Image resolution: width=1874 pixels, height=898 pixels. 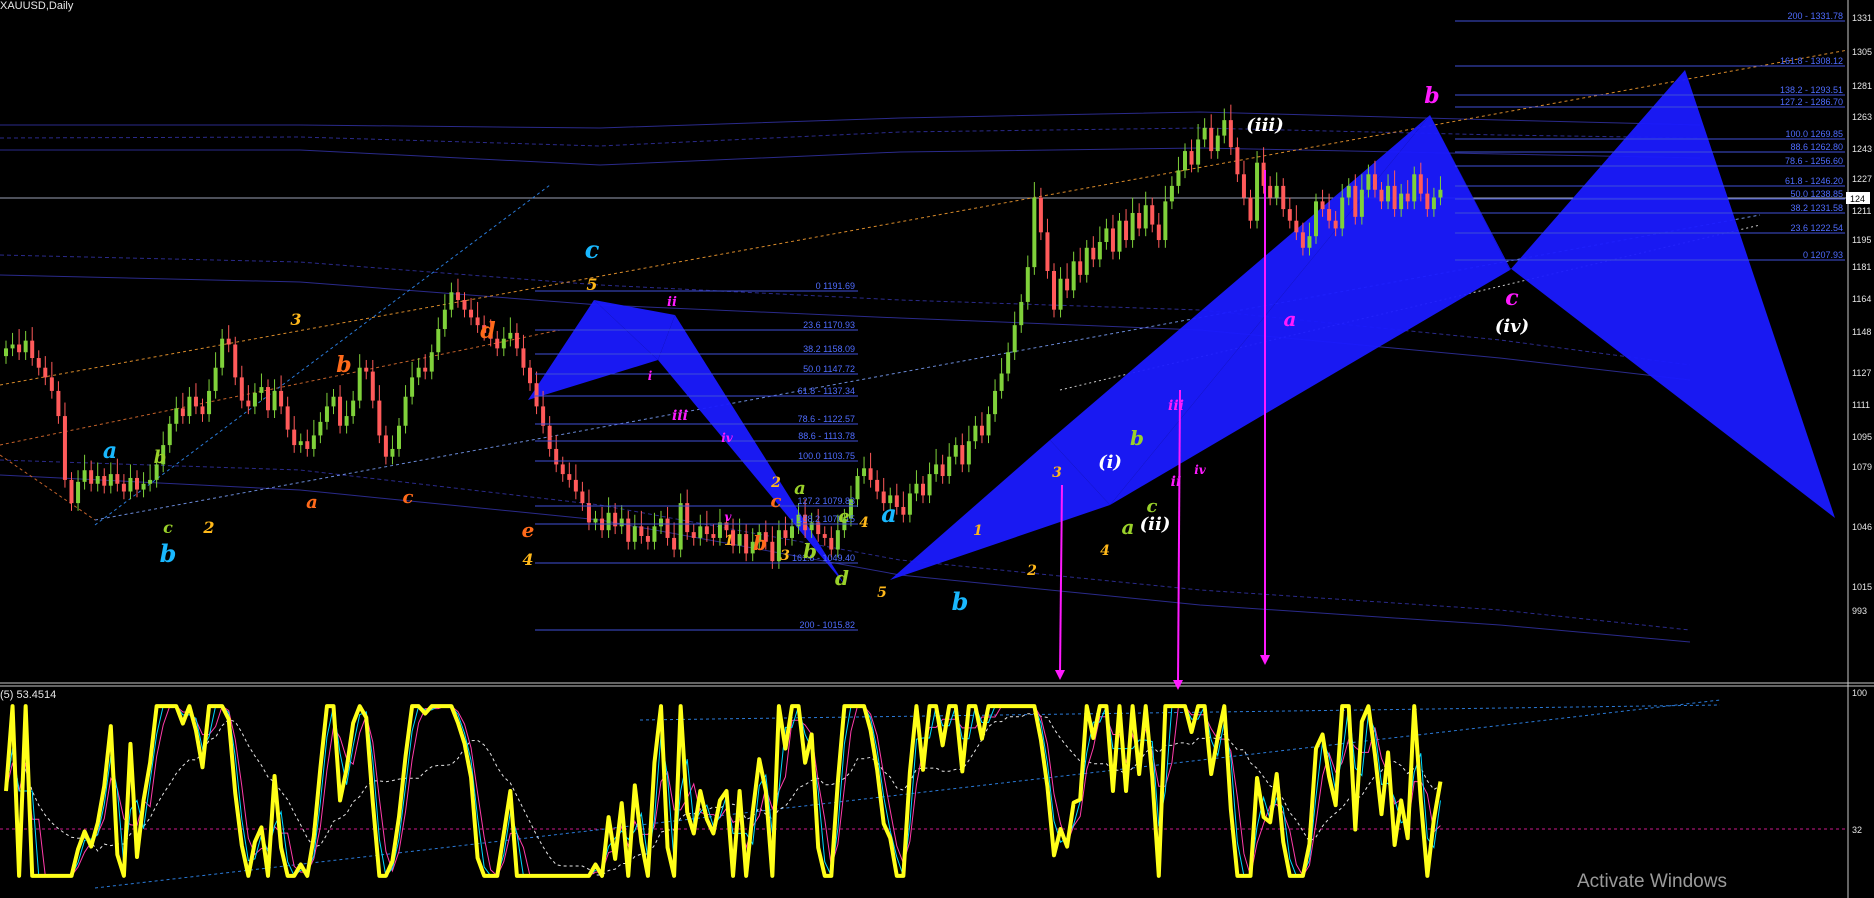 What do you see at coordinates (1862, 527) in the screenshot?
I see `price-tick: 1046` at bounding box center [1862, 527].